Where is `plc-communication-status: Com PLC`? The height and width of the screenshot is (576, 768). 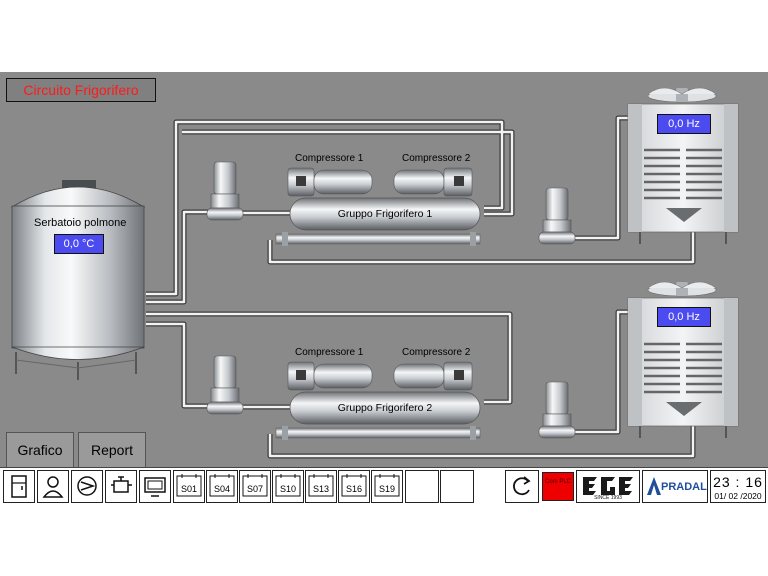
plc-communication-status: Com PLC is located at coordinates (558, 486).